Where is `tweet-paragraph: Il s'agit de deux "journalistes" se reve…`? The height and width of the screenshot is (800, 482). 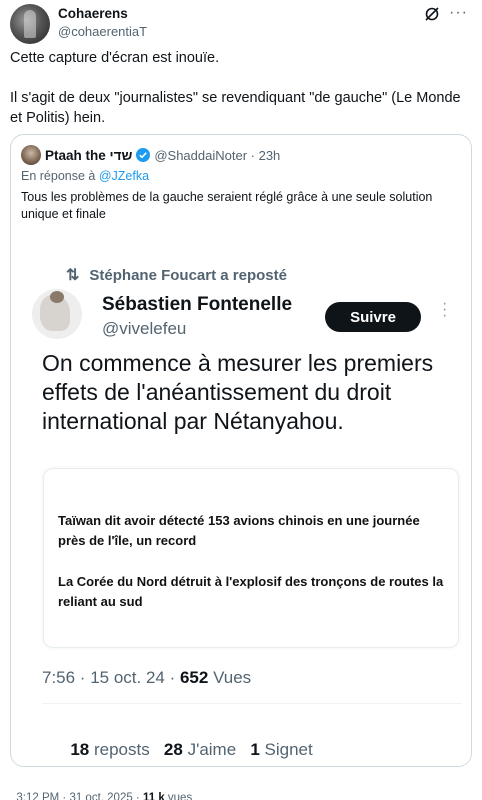
tweet-paragraph: Il s'agit de deux "journalistes" se reve… is located at coordinates (235, 108).